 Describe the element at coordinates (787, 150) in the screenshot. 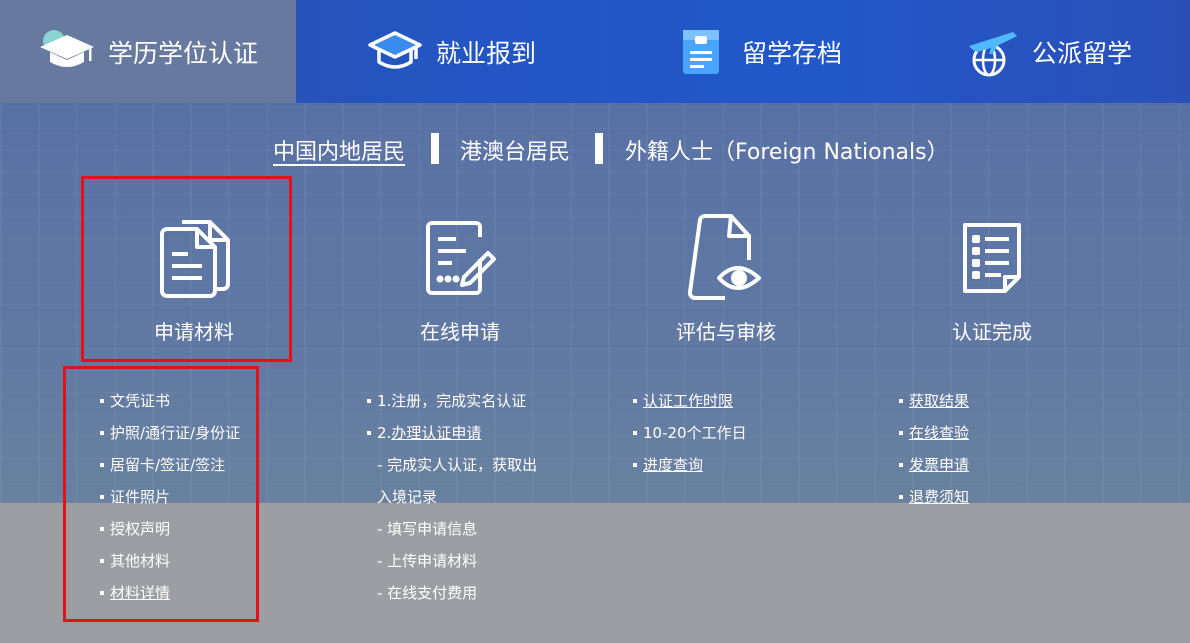

I see `subnav-foreign-nationals: 外籍人士（Foreign Nationals）` at that location.